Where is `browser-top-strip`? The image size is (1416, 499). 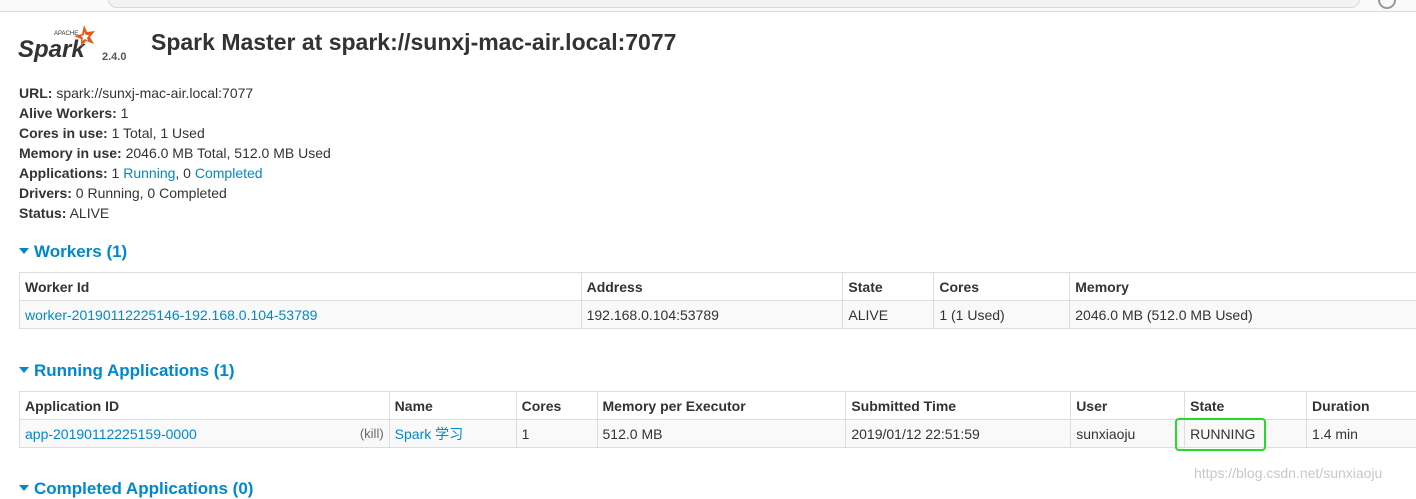
browser-top-strip is located at coordinates (708, 6).